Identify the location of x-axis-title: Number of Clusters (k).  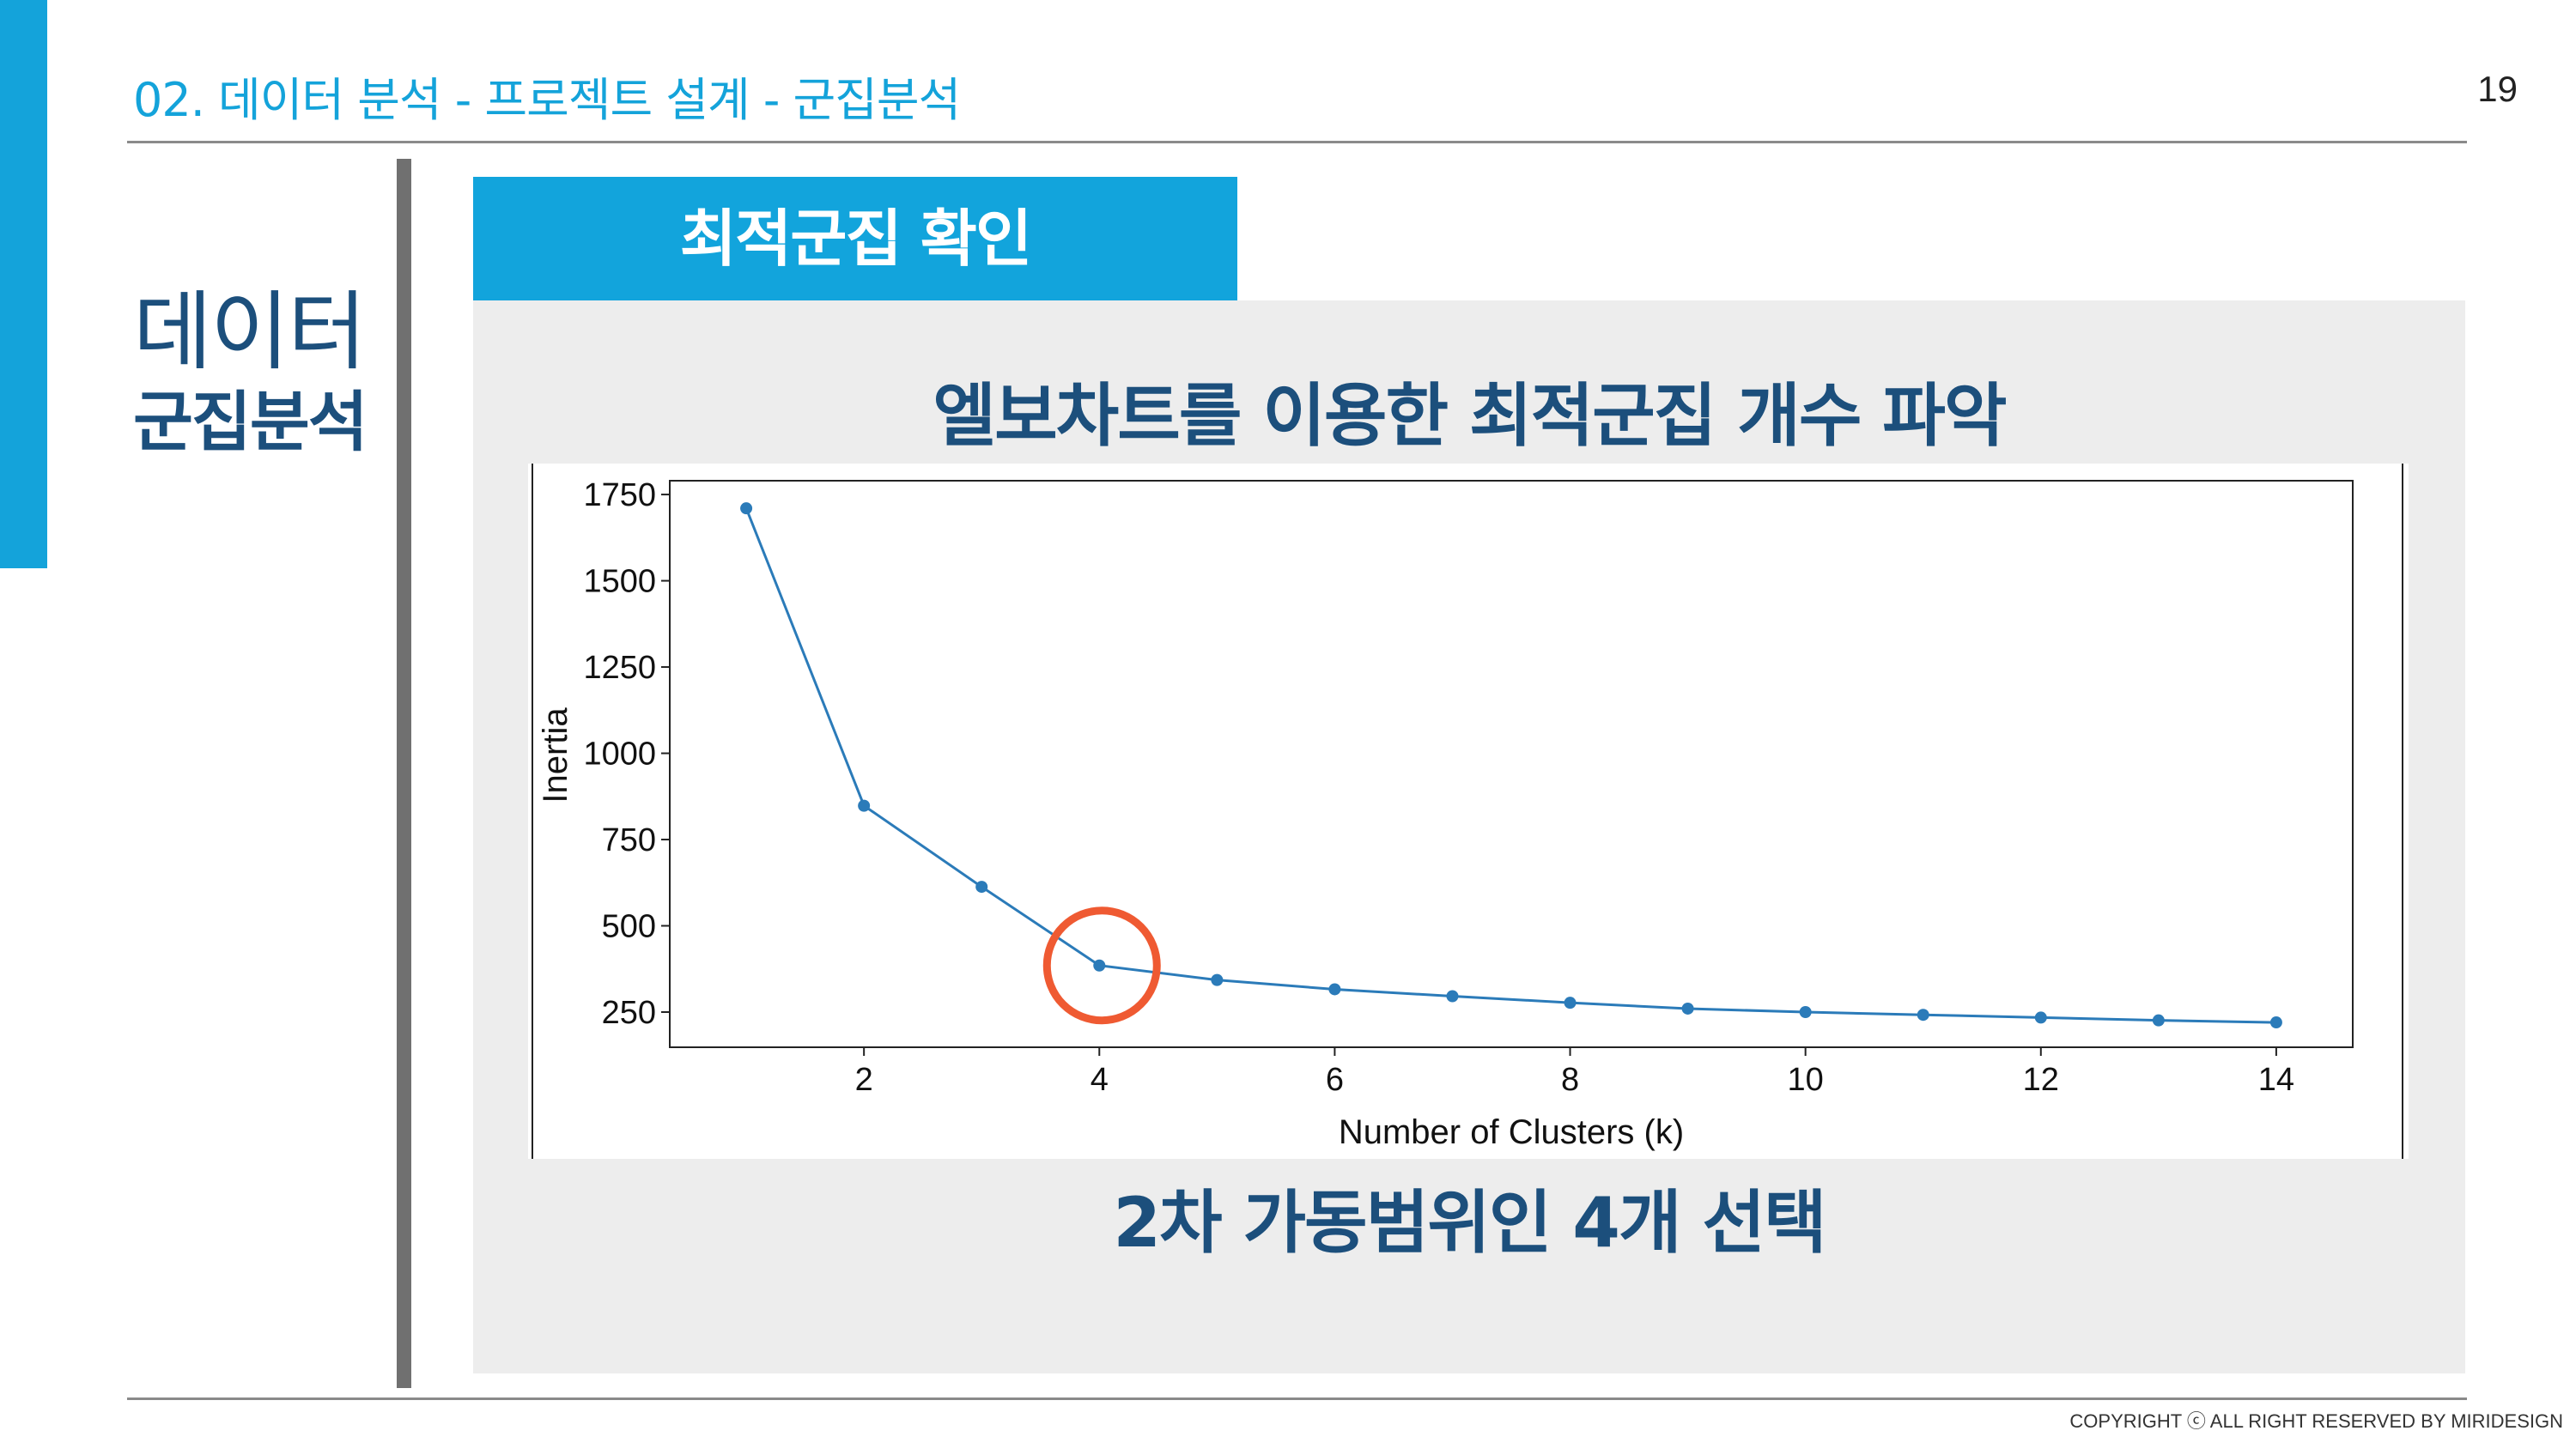
(1511, 1132).